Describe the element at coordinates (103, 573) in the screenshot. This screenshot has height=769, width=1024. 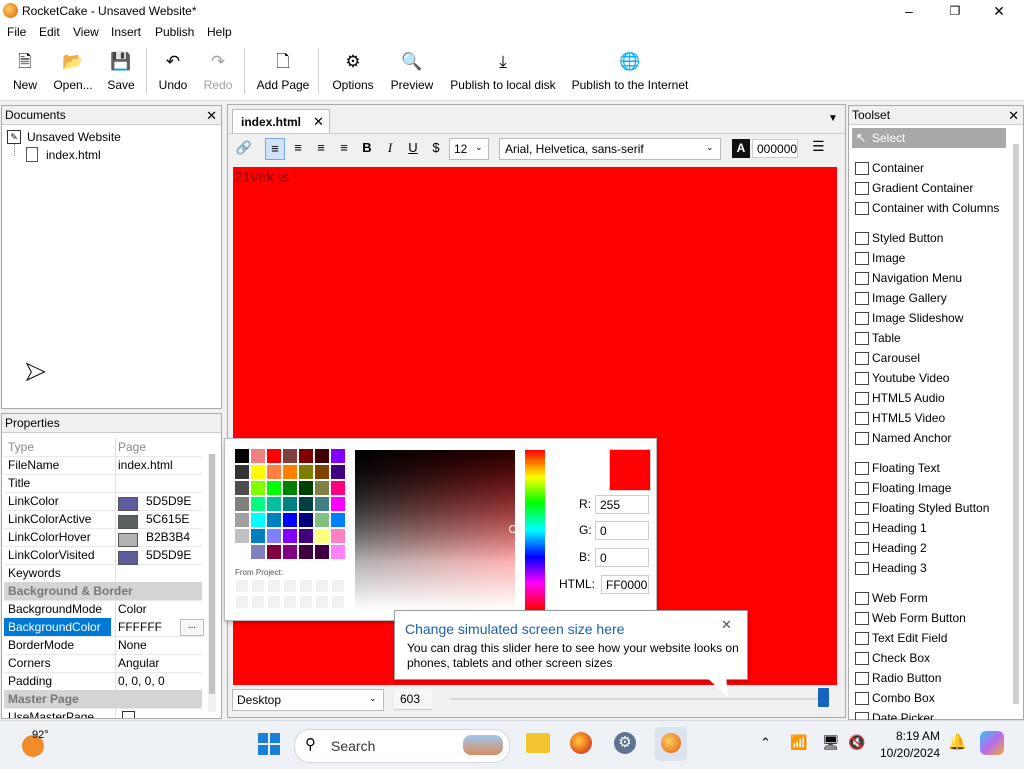
I see `property-row: Keywords` at that location.